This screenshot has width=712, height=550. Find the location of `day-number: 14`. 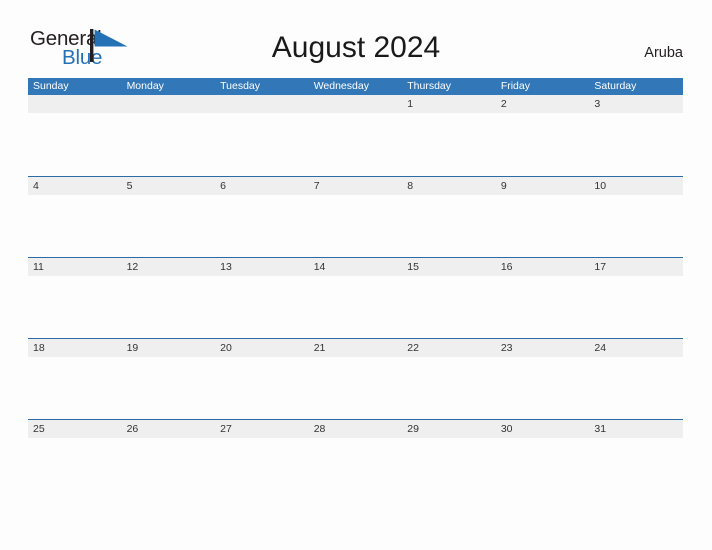

day-number: 14 is located at coordinates (319, 267).